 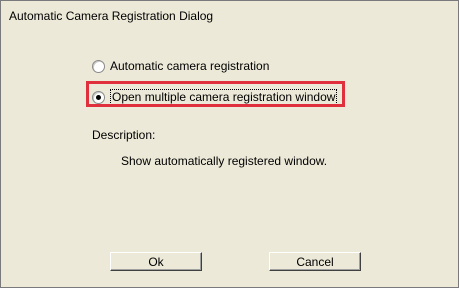 I want to click on radio-selected-icon, so click(x=98, y=97).